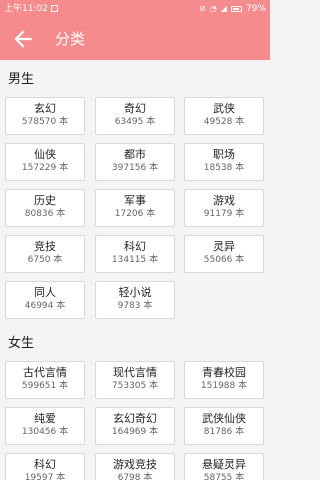  What do you see at coordinates (224, 380) in the screenshot?
I see `category-card: 青春校园 151988 本` at bounding box center [224, 380].